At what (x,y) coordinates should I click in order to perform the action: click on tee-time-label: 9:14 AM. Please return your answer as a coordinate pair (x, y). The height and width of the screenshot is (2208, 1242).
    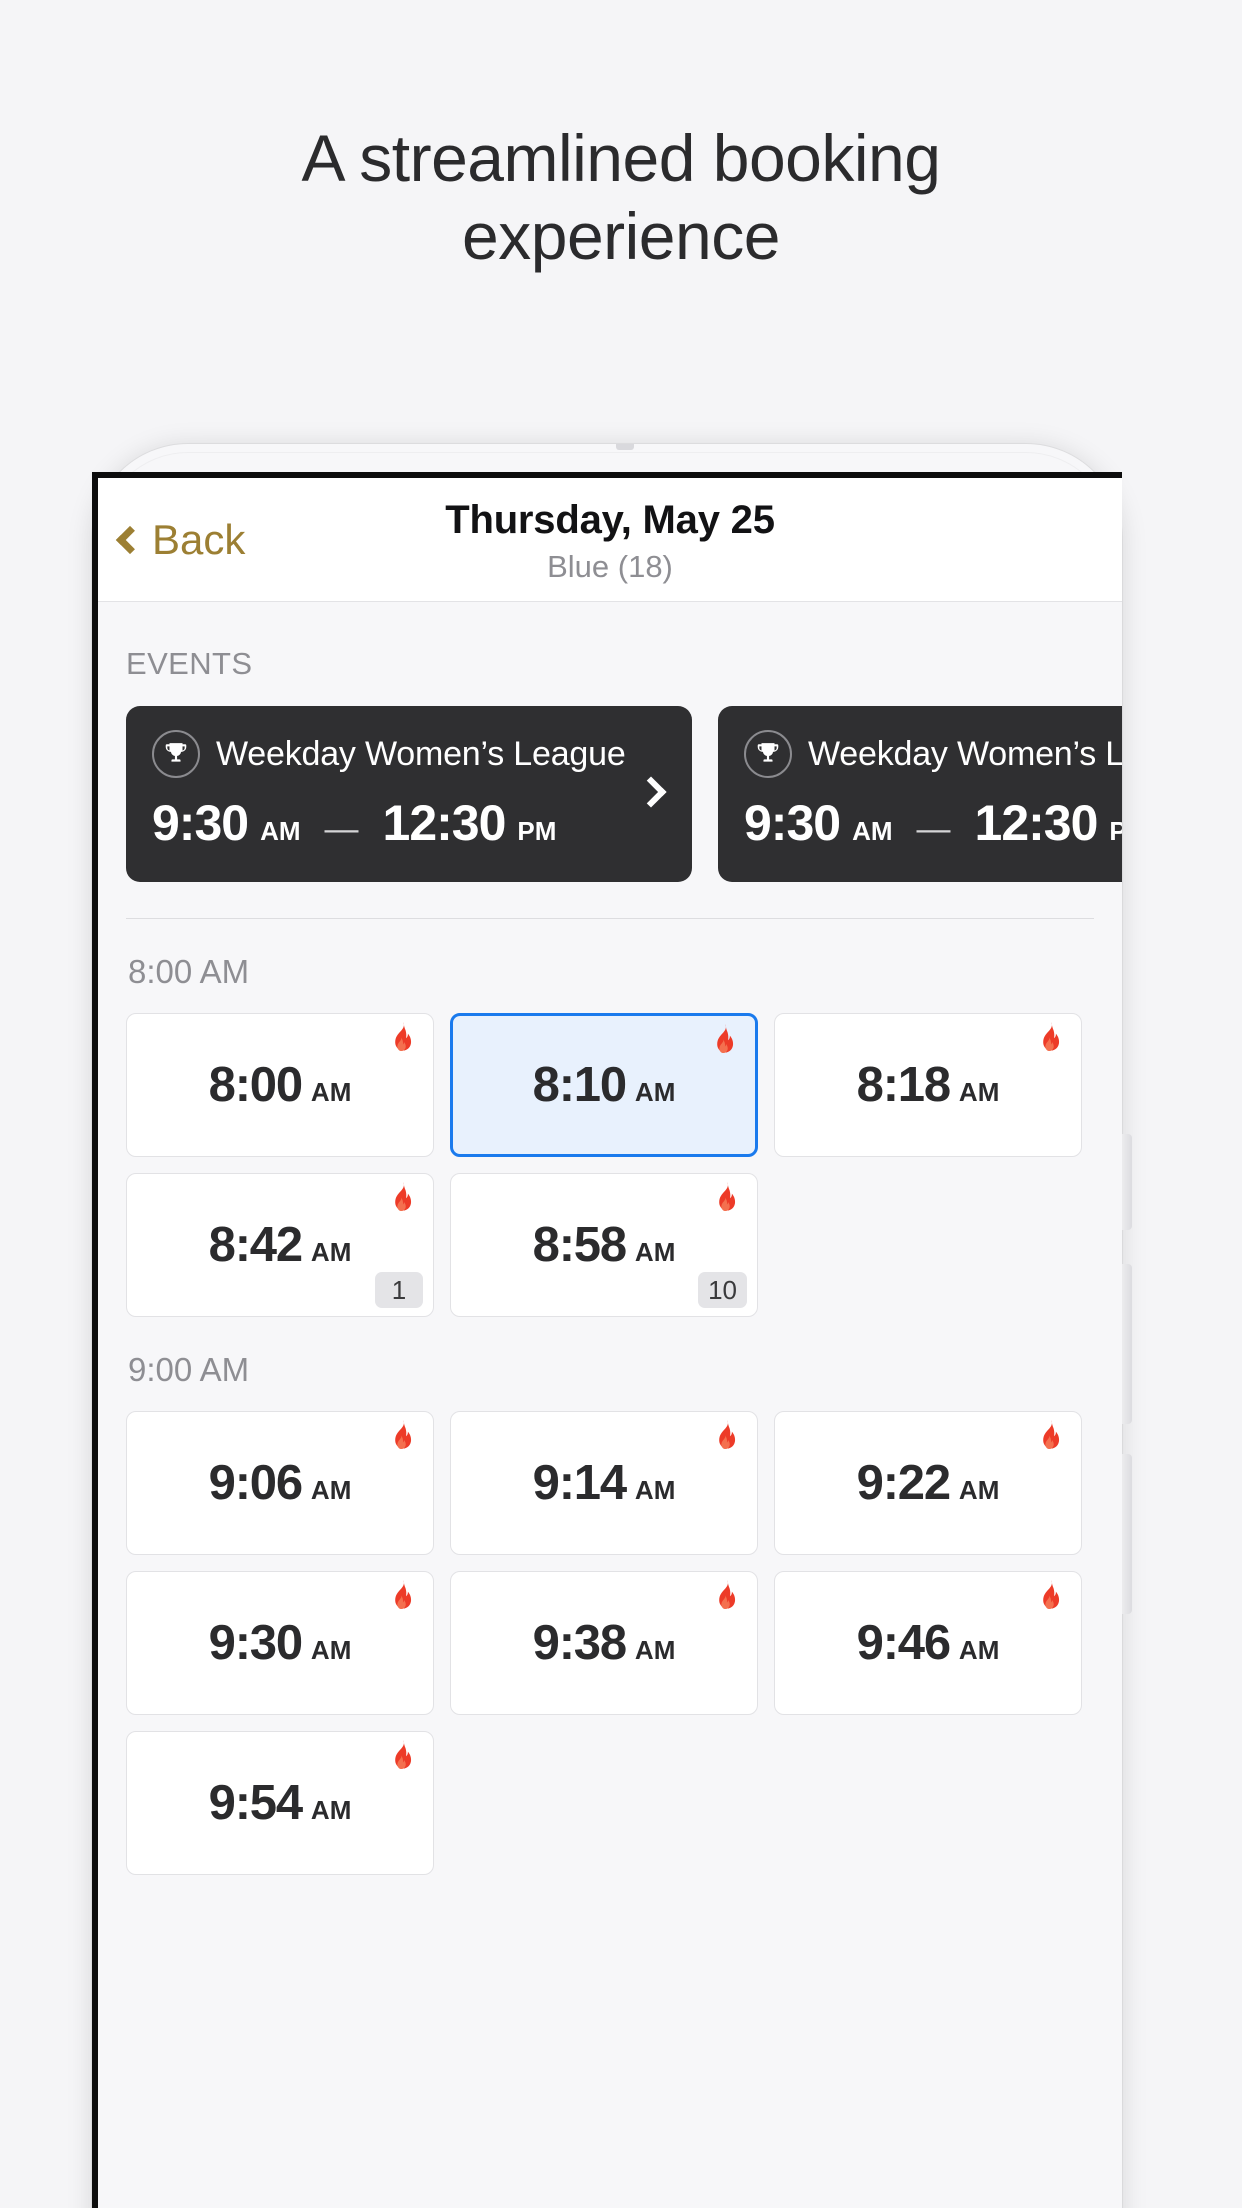
    Looking at the image, I should click on (604, 1483).